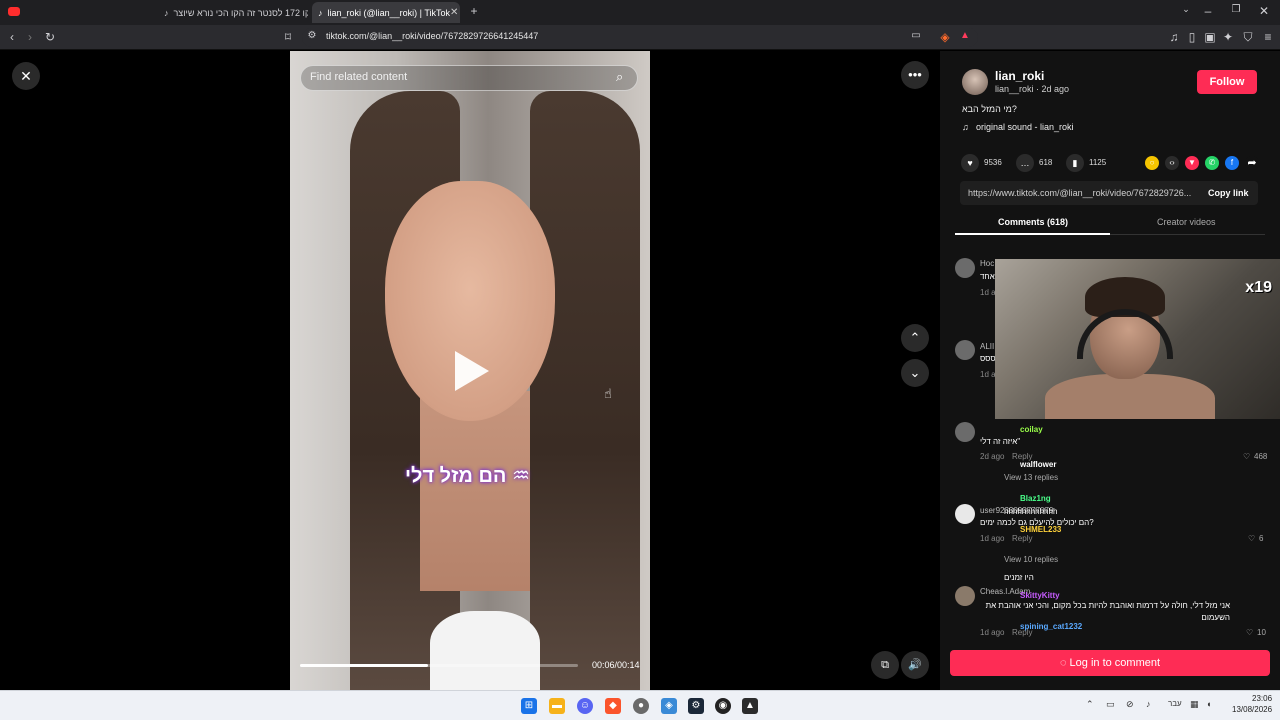  I want to click on play-icon, so click(472, 371).